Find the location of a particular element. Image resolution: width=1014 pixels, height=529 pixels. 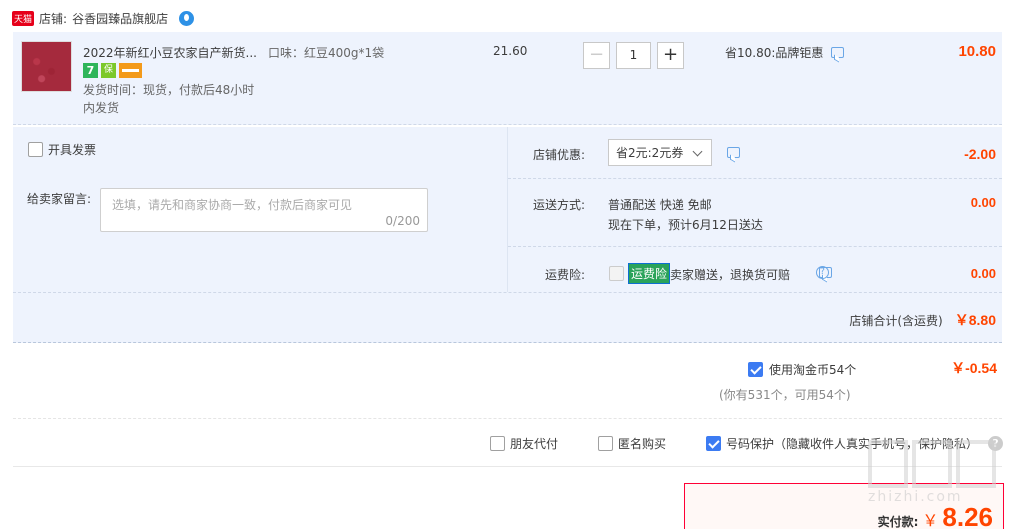

increase-button: + is located at coordinates (670, 55).